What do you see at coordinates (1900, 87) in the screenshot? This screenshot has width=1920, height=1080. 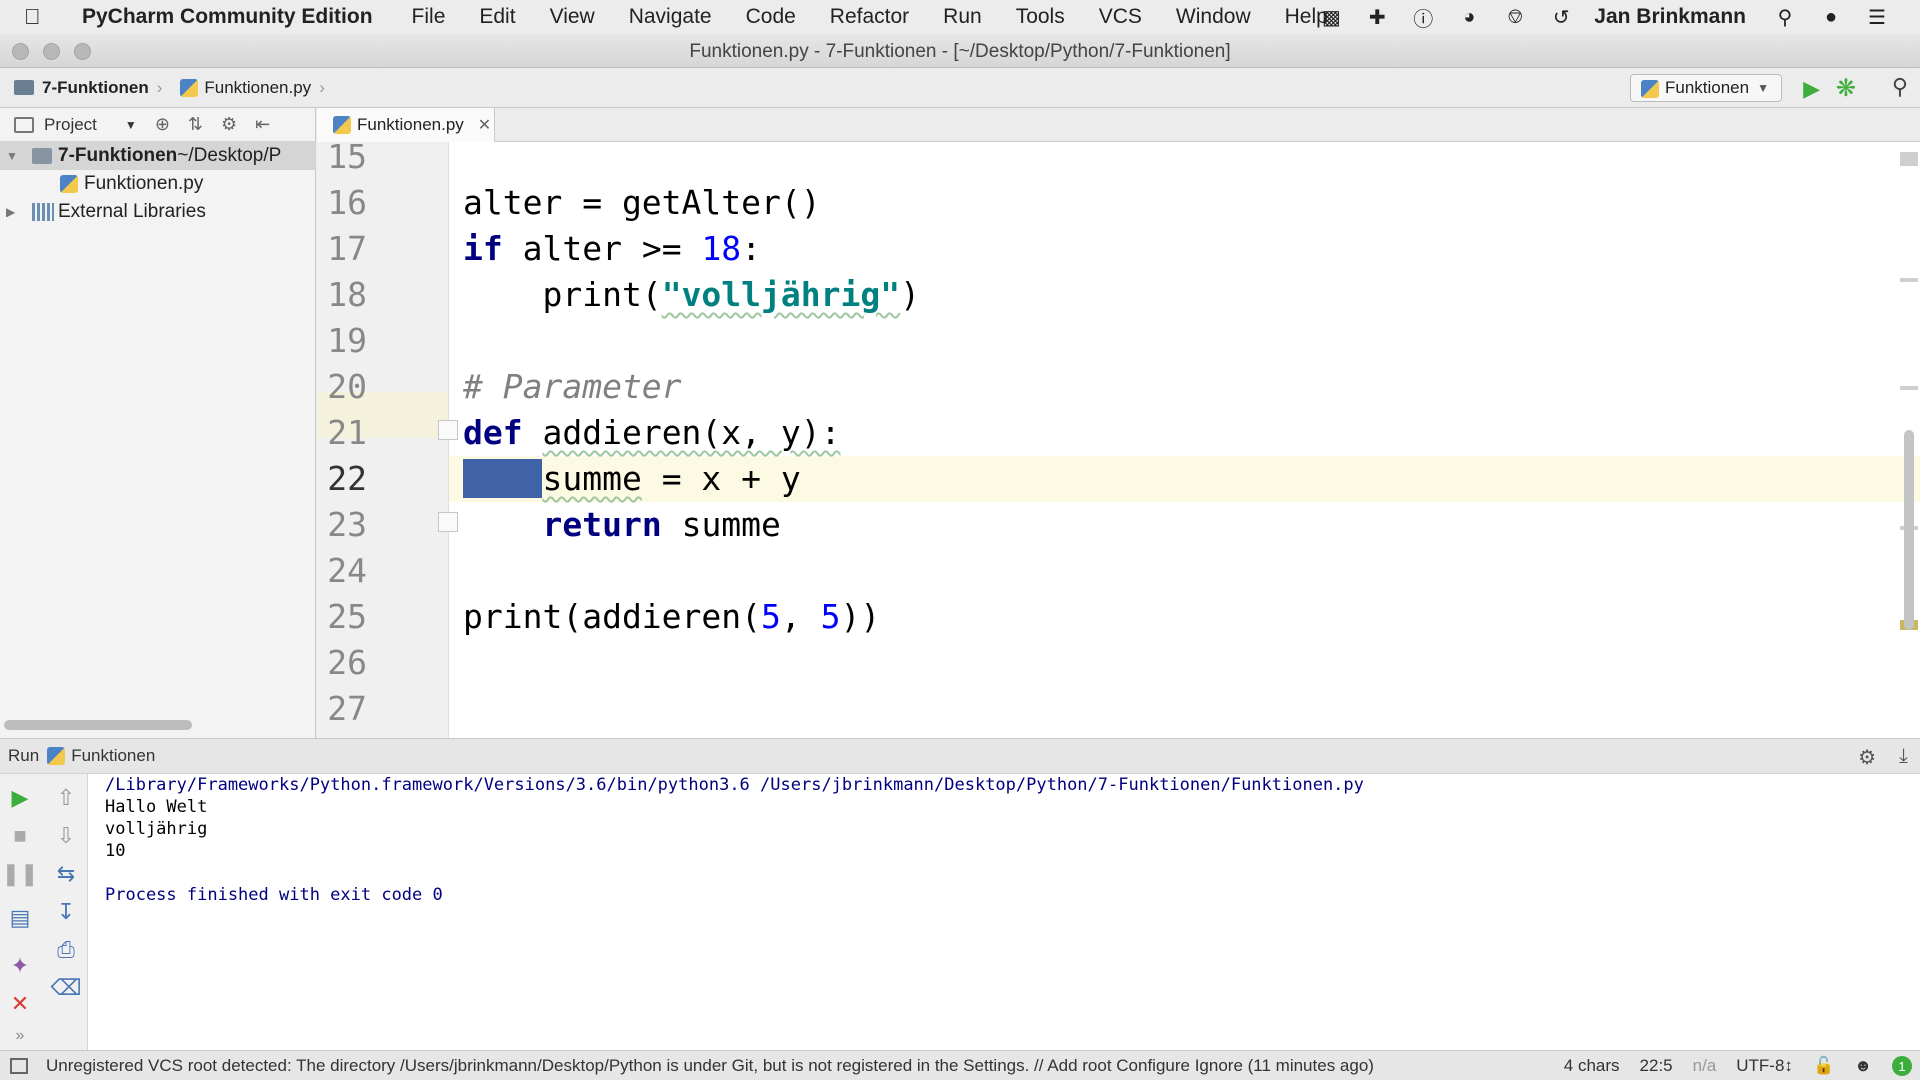 I see `search-everywhere-icon: ⚲` at bounding box center [1900, 87].